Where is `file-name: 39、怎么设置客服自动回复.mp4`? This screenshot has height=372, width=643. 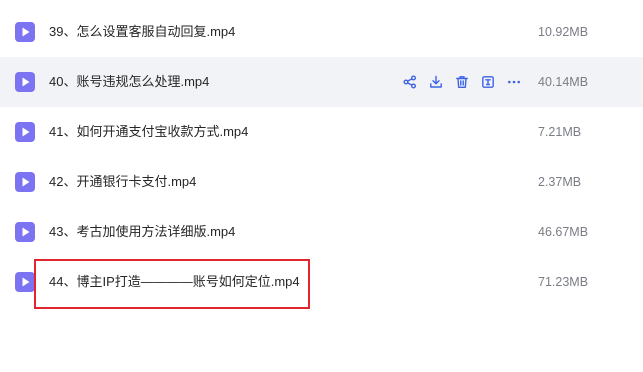 file-name: 39、怎么设置客服自动回复.mp4 is located at coordinates (142, 32).